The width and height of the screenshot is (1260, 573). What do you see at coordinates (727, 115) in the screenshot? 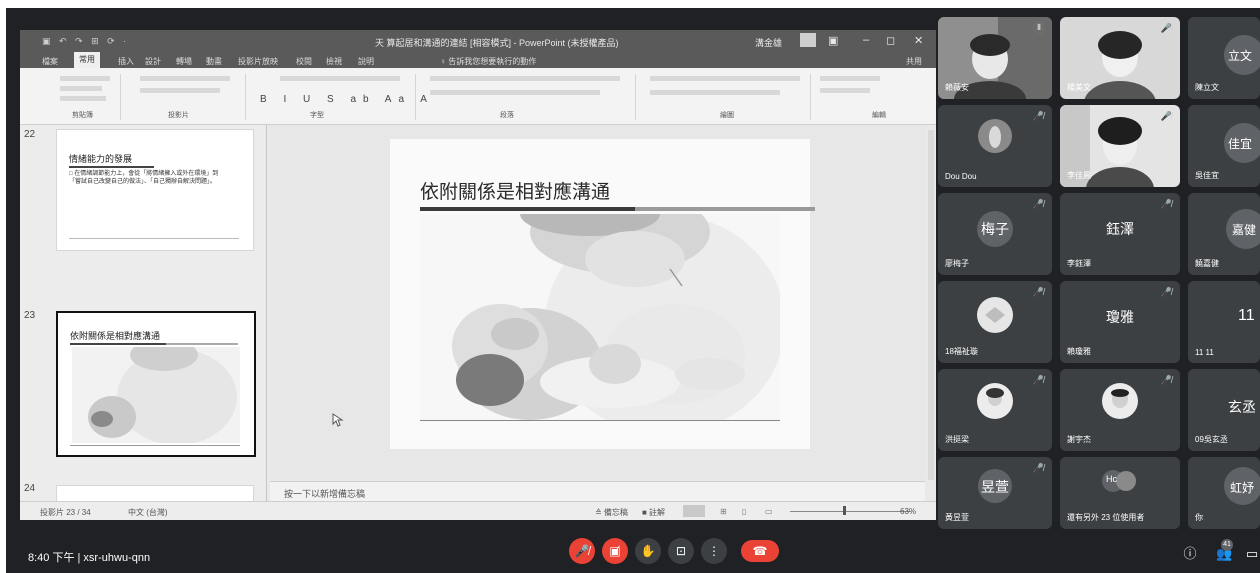
I see `group-drawing: 繪圖` at bounding box center [727, 115].